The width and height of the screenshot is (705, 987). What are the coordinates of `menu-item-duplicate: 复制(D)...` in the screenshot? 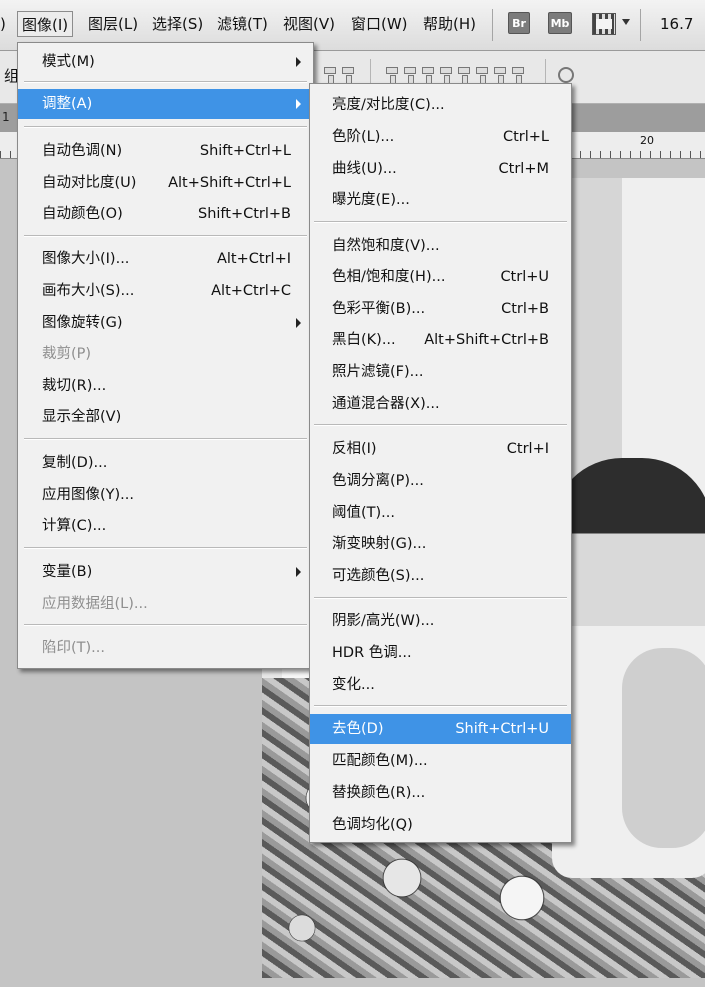 It's located at (165, 463).